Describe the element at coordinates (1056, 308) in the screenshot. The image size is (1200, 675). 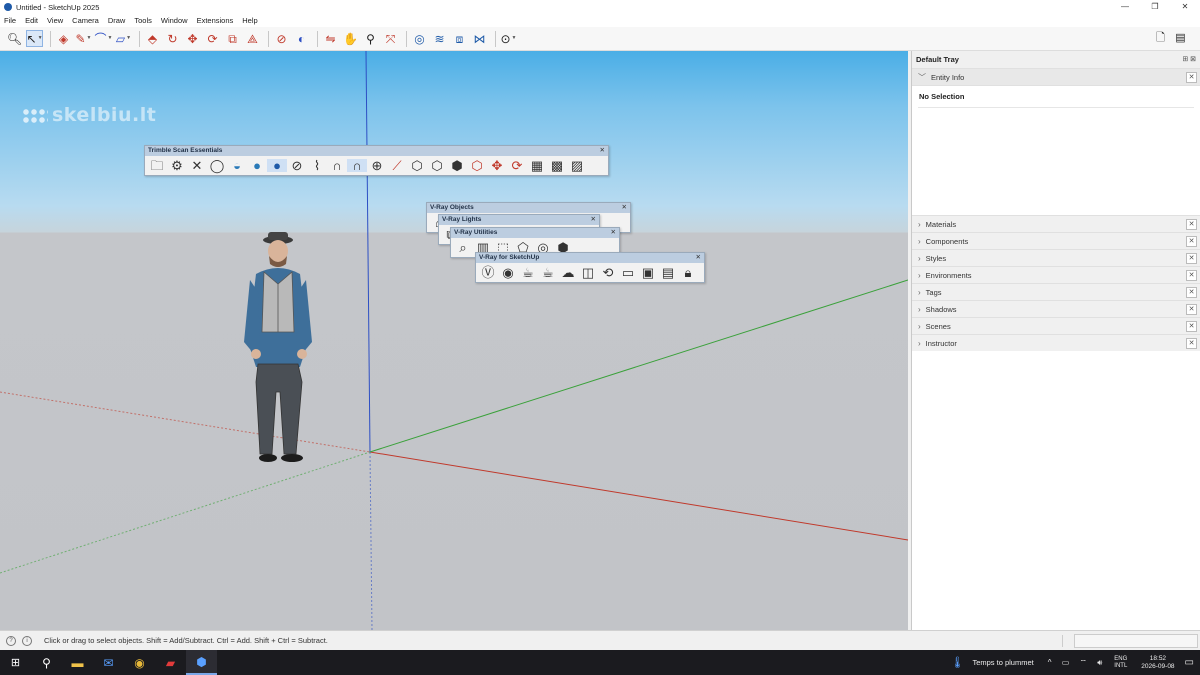
I see `panel-shadows: › Shadows ✕` at that location.